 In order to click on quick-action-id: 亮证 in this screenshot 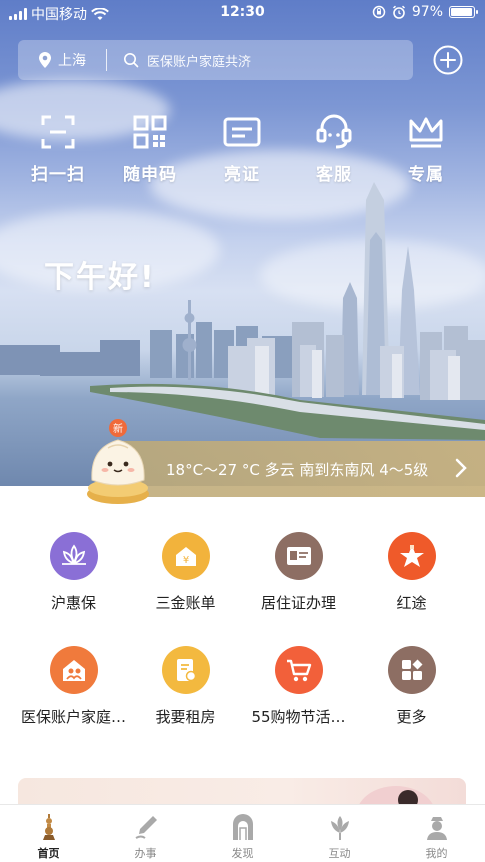, I will do `click(242, 149)`.